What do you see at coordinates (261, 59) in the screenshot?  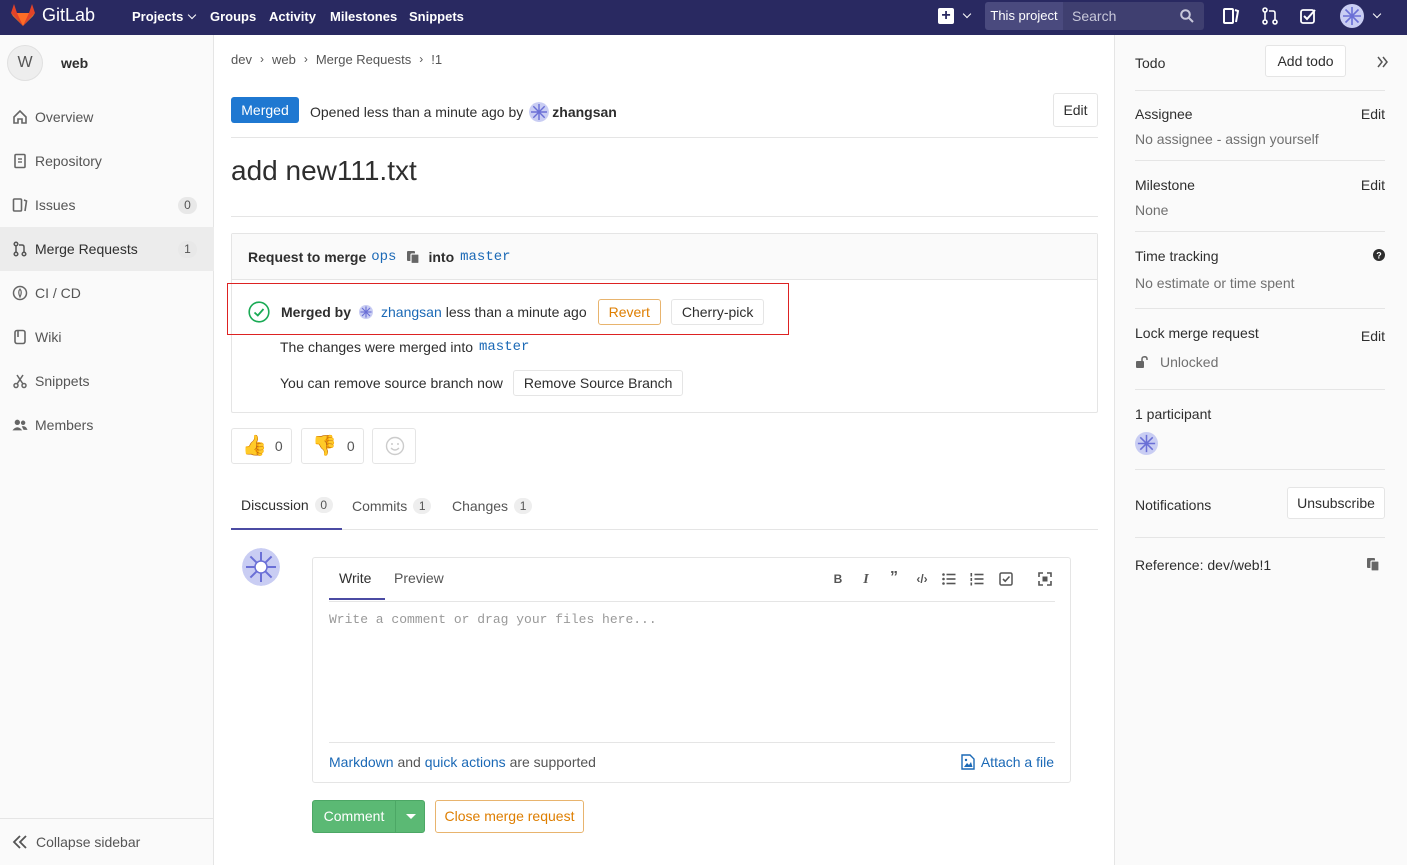 I see `chevron-right-icon: ›` at bounding box center [261, 59].